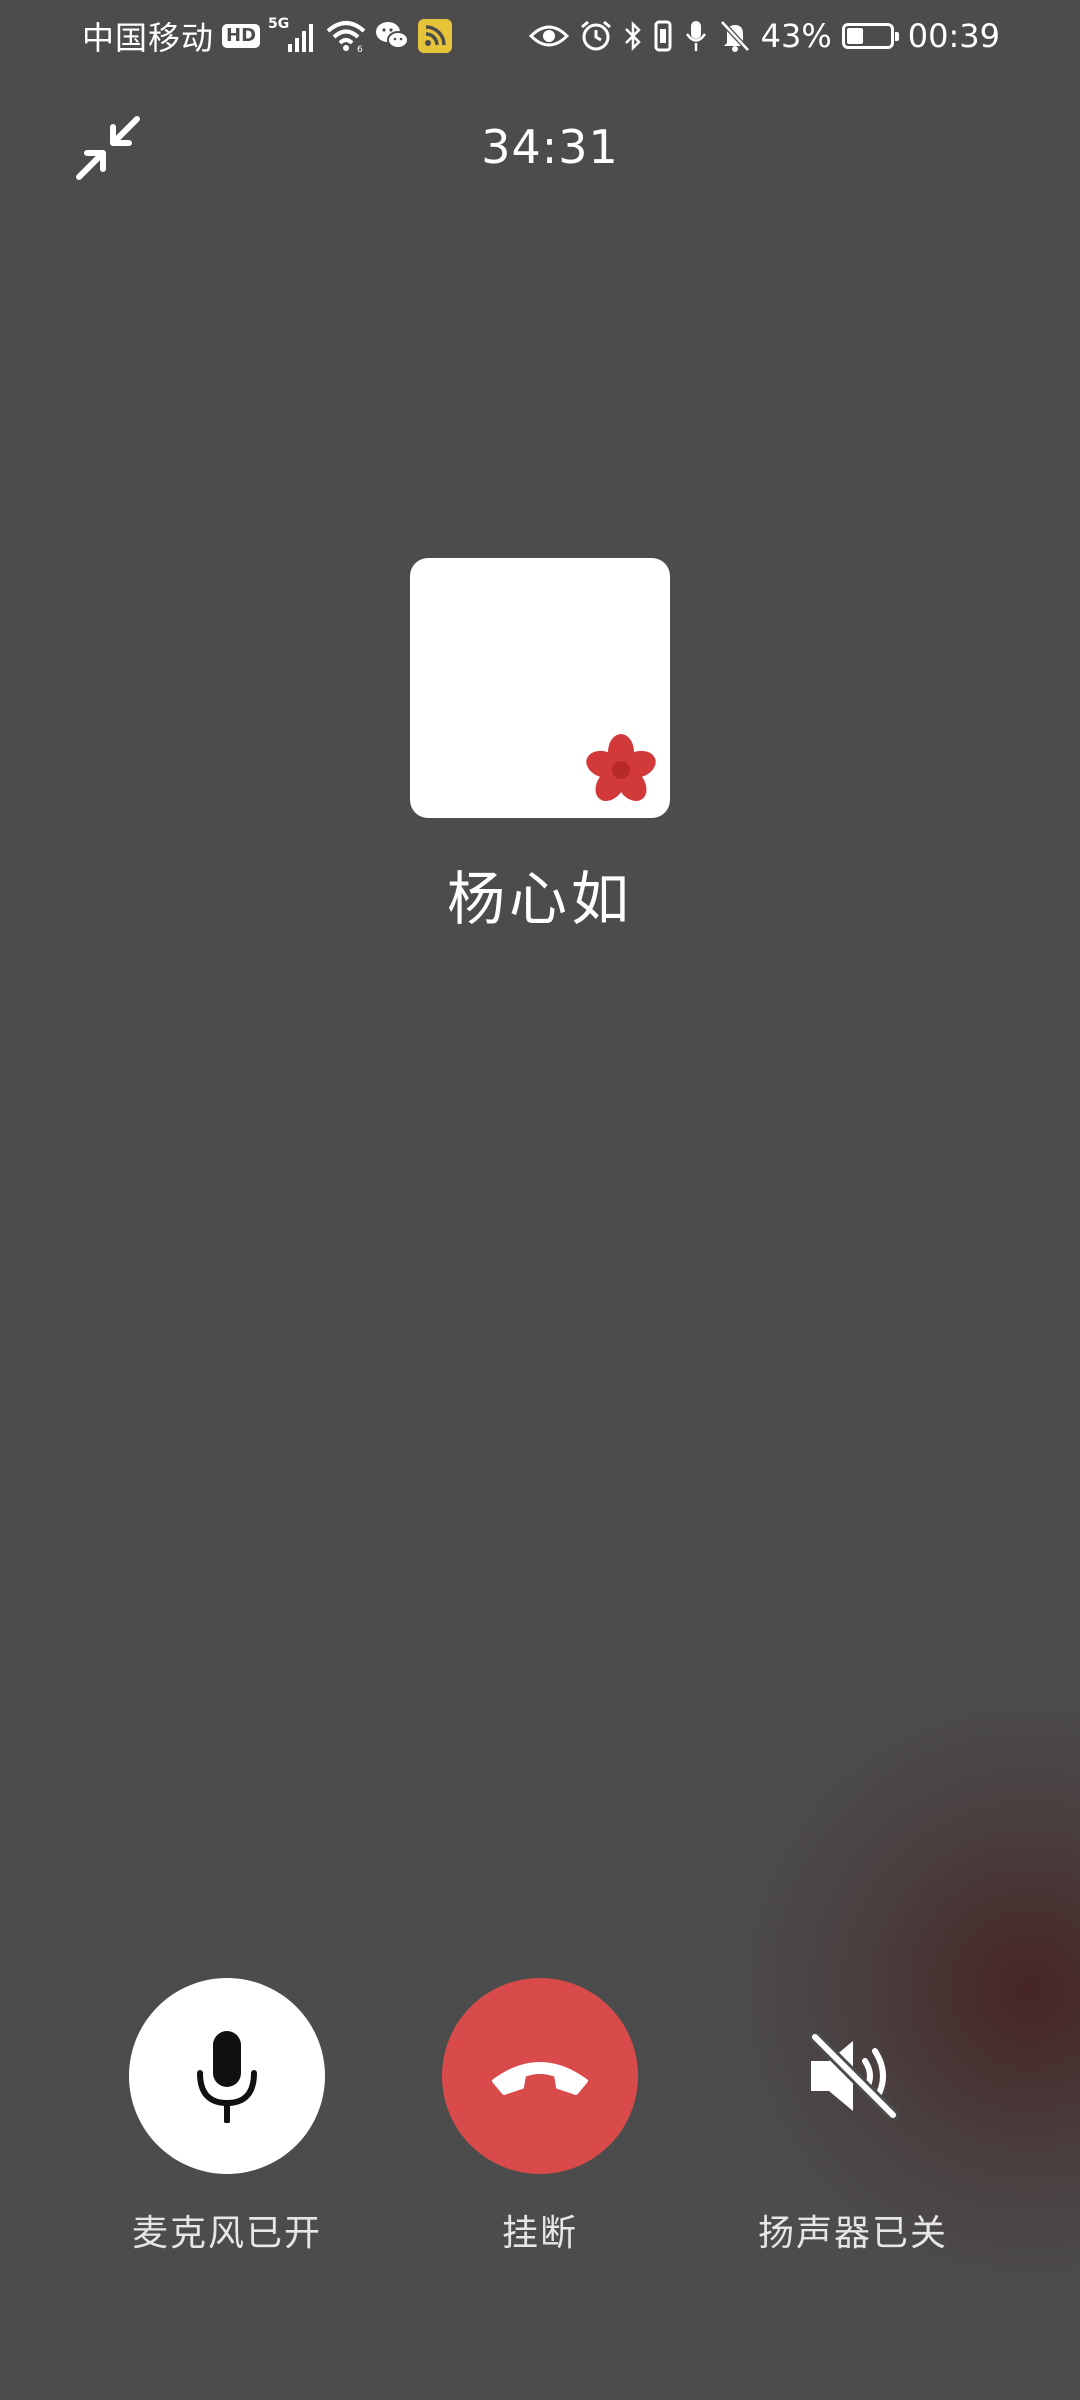 This screenshot has height=2400, width=1080. What do you see at coordinates (346, 36) in the screenshot?
I see `wifi-icon: 6` at bounding box center [346, 36].